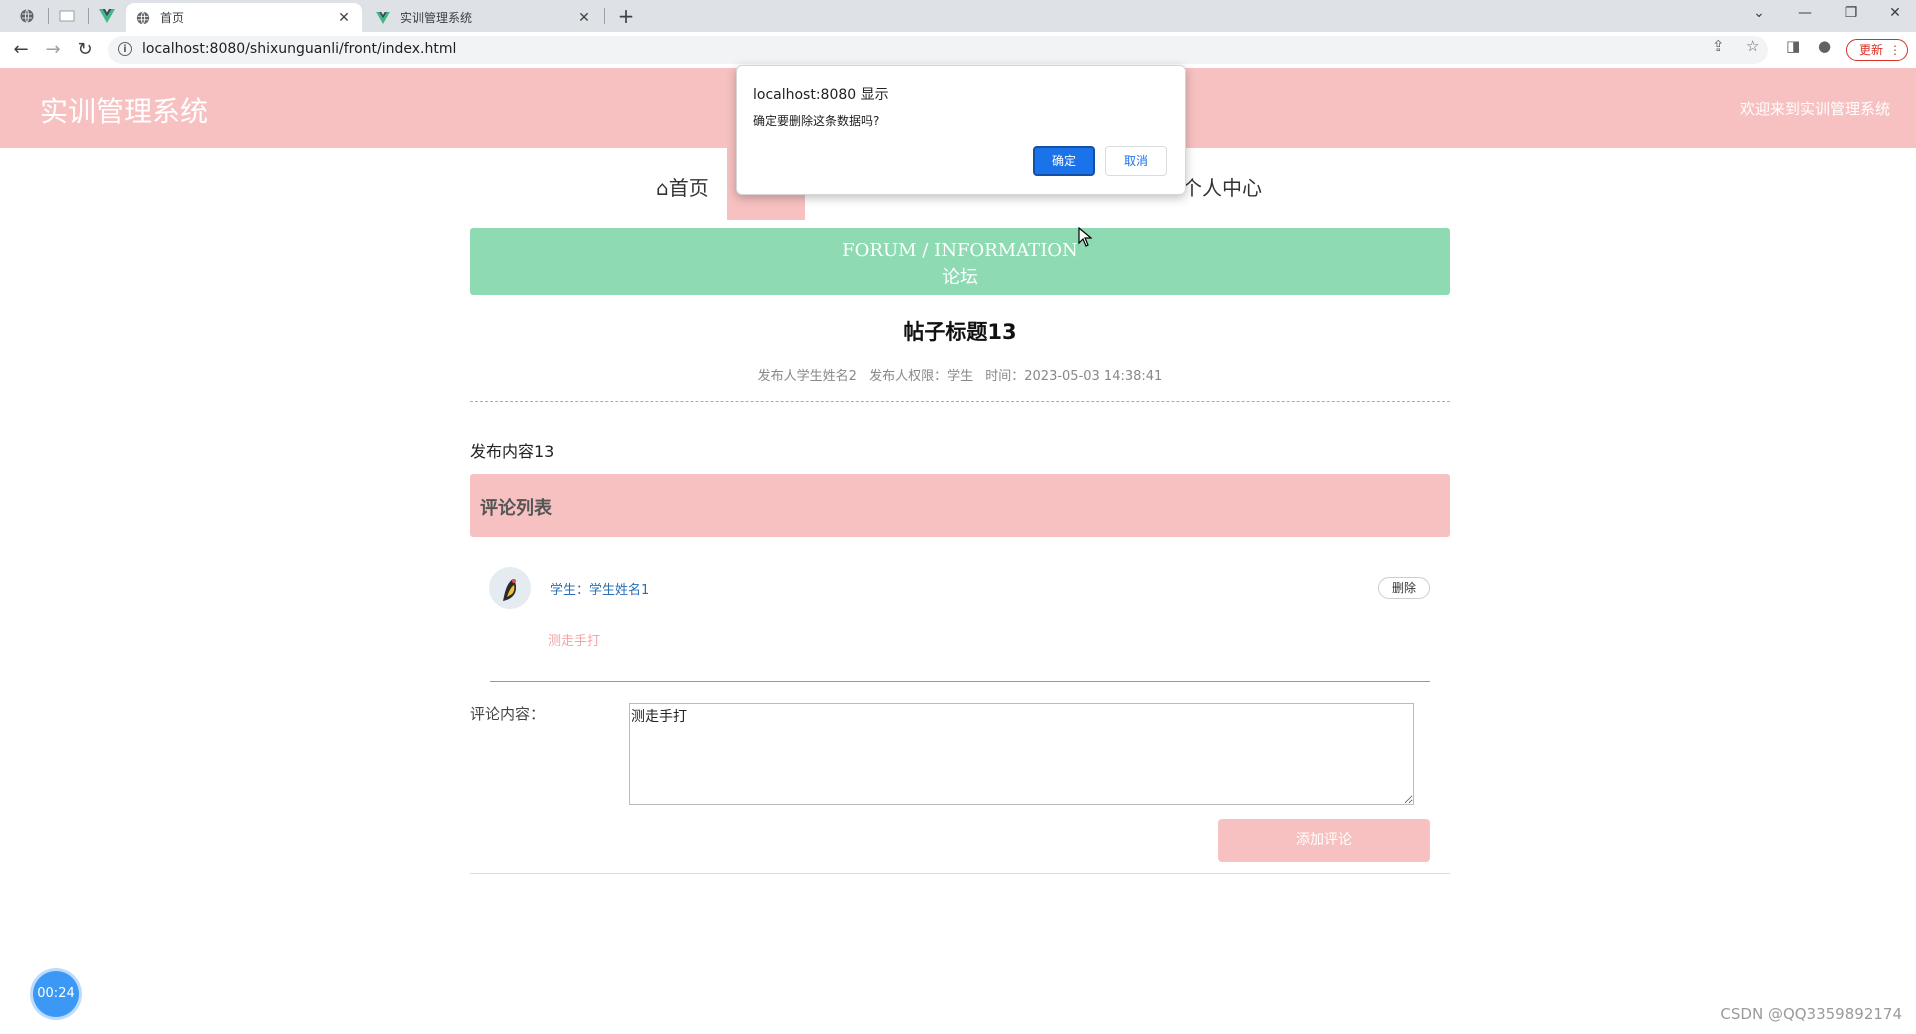 The width and height of the screenshot is (1916, 1034). What do you see at coordinates (56, 994) in the screenshot?
I see `recording-timer: 00:24` at bounding box center [56, 994].